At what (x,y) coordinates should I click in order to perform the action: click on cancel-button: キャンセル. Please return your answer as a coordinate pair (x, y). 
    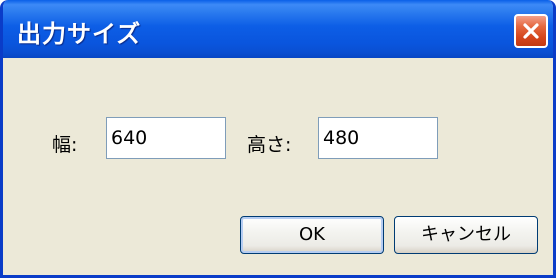
    Looking at the image, I should click on (466, 235).